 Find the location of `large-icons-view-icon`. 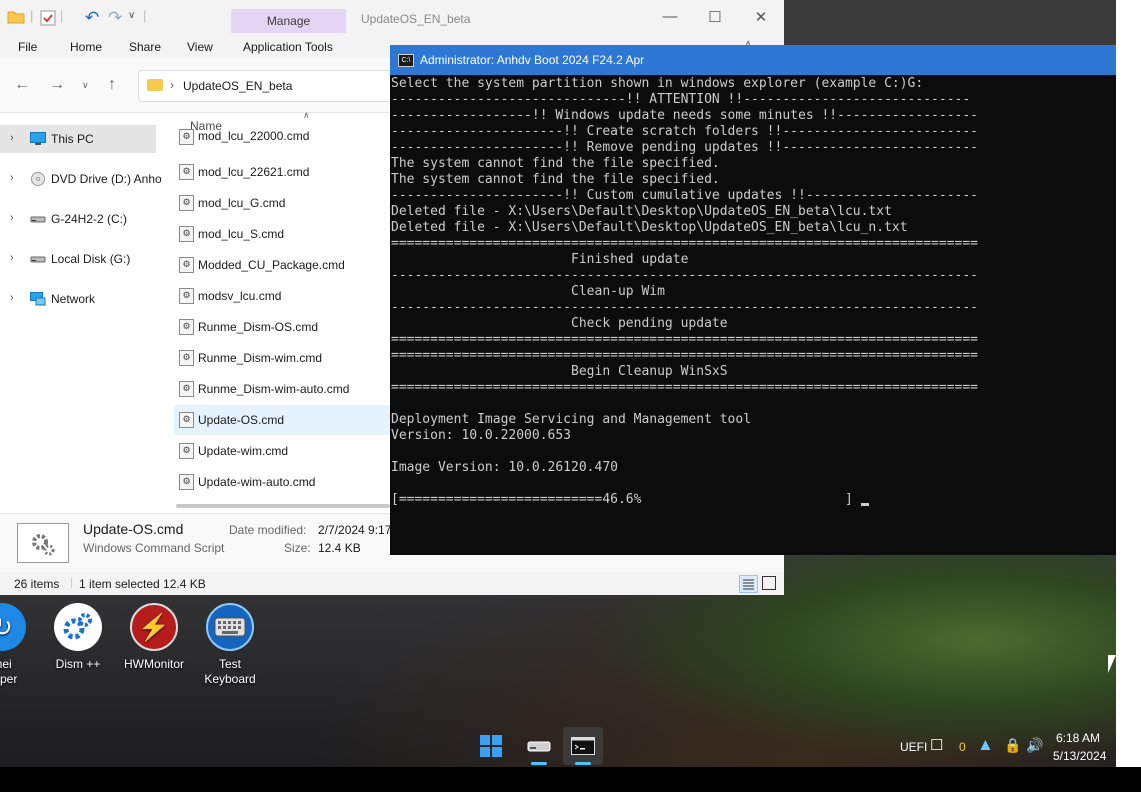

large-icons-view-icon is located at coordinates (769, 583).